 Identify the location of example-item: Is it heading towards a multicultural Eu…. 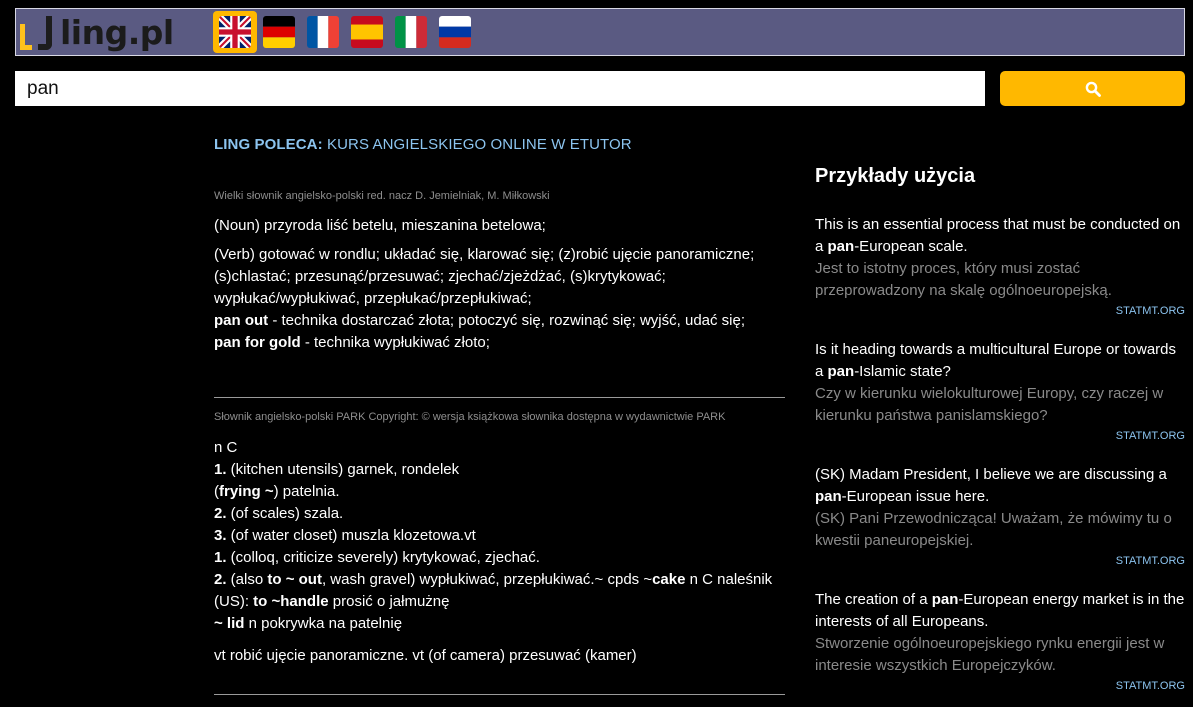
(1000, 390).